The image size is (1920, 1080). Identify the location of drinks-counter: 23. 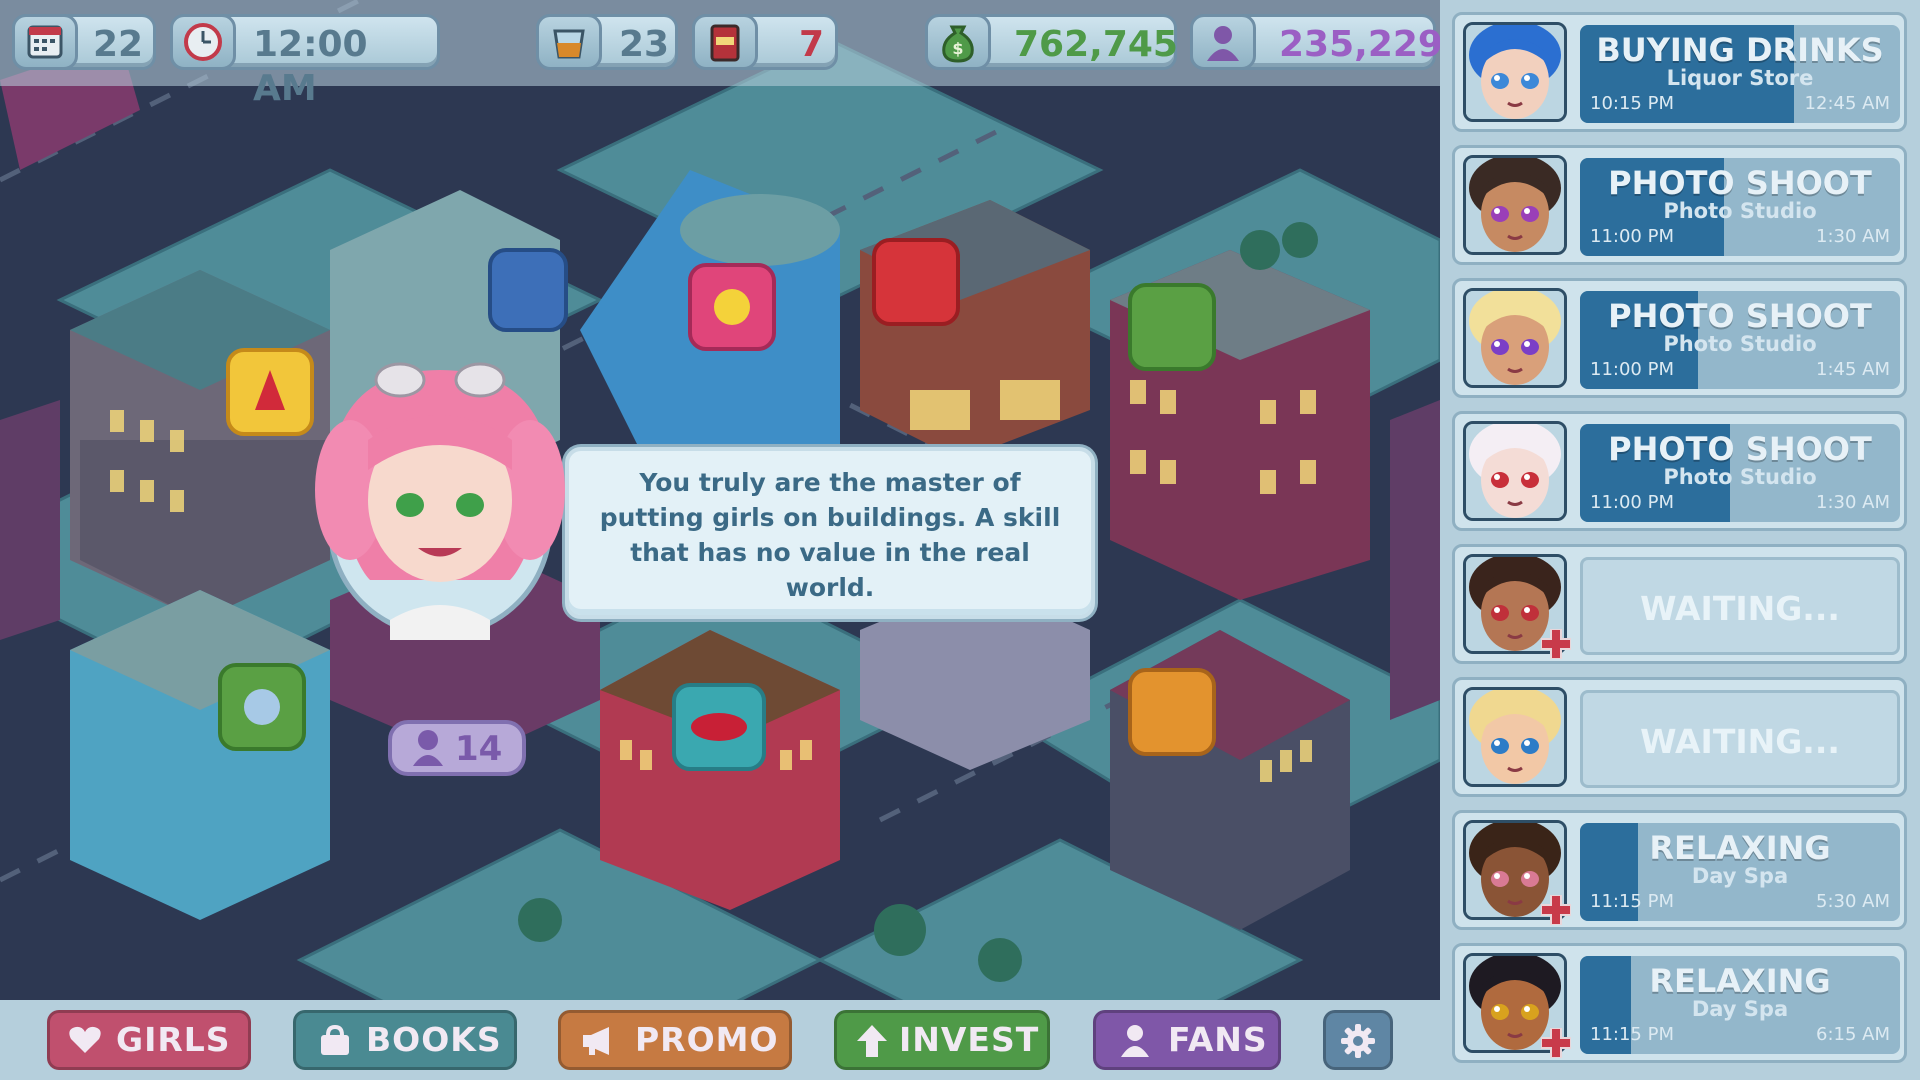
(607, 42).